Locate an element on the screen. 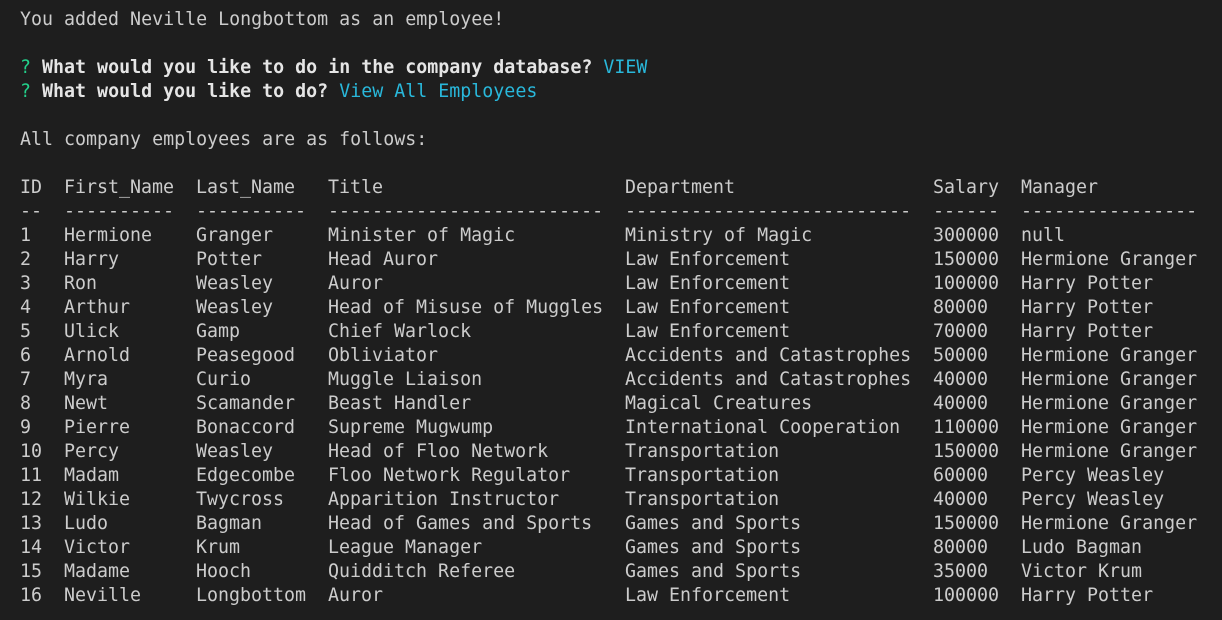 Image resolution: width=1222 pixels, height=620 pixels. table-intro: All company employees are as follows: is located at coordinates (224, 139).